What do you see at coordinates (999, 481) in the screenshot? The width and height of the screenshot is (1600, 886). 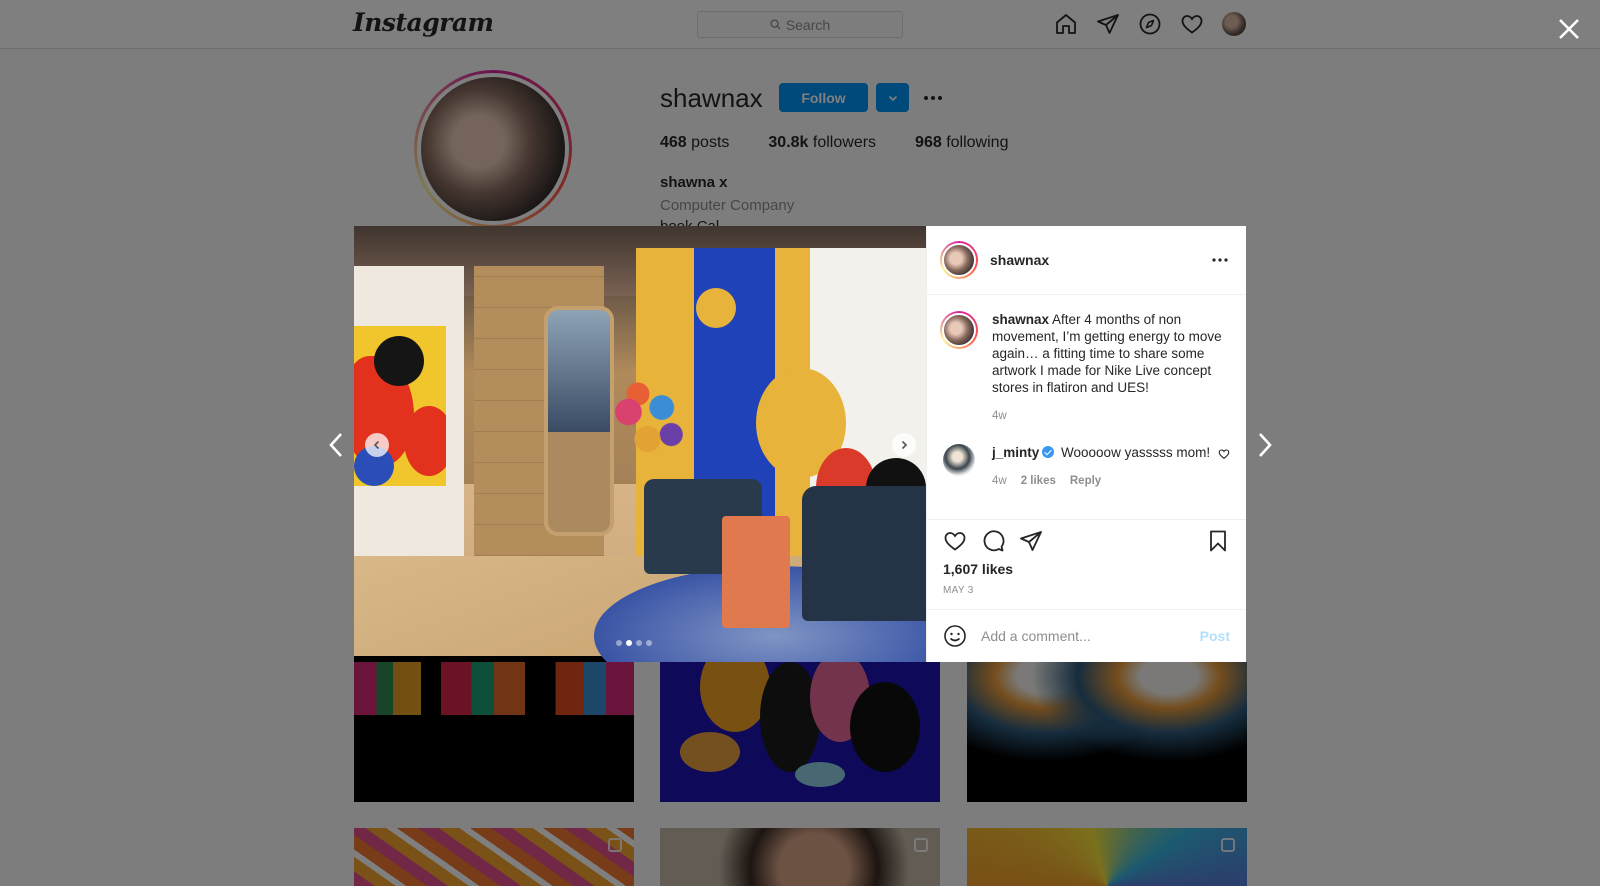 I see `comment-time: 4w` at bounding box center [999, 481].